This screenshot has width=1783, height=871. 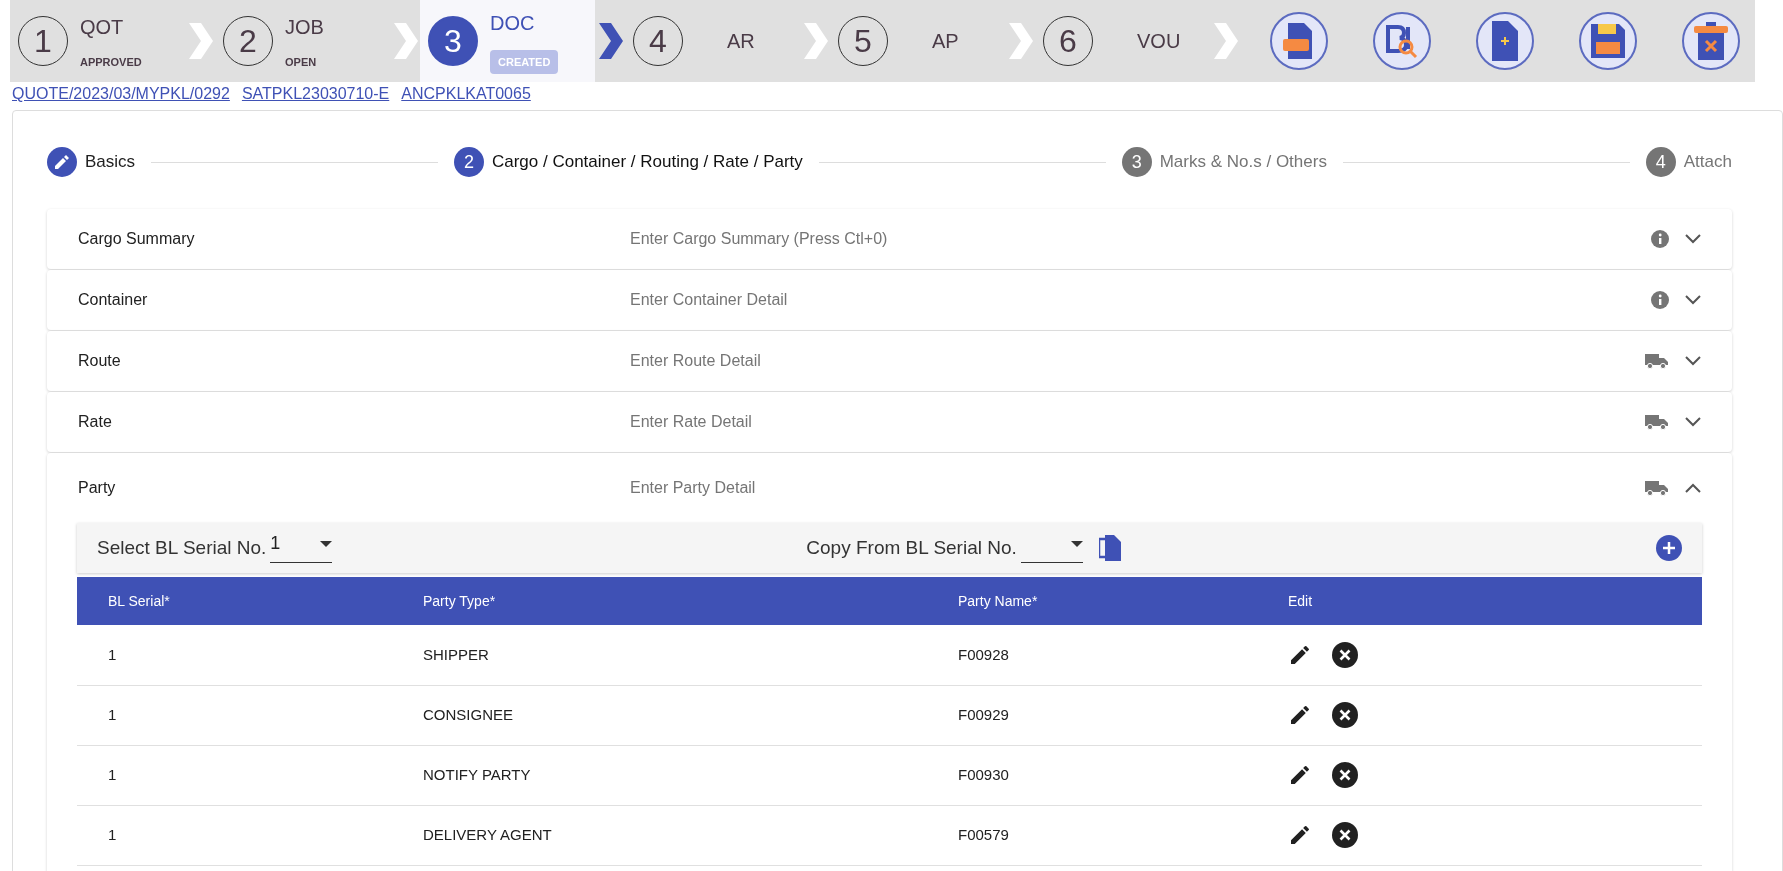 I want to click on column-header: Edit, so click(x=1479, y=601).